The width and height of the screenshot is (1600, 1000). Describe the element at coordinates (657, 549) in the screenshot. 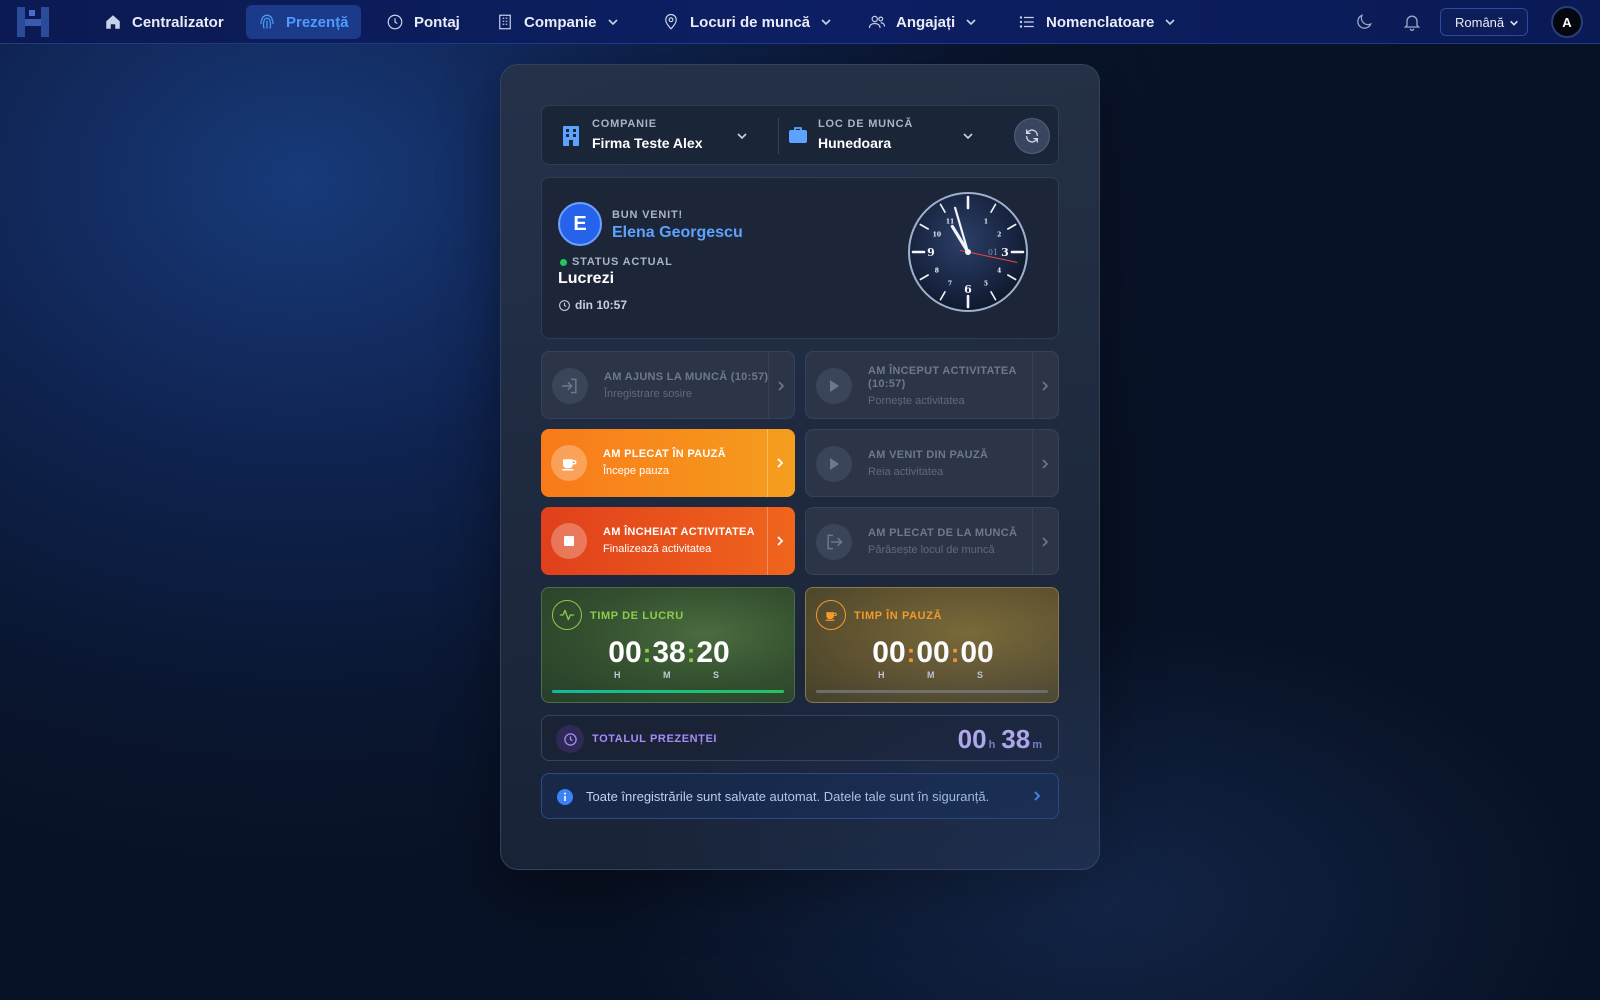

I see `action-subtitle: Finalizează activitatea` at that location.